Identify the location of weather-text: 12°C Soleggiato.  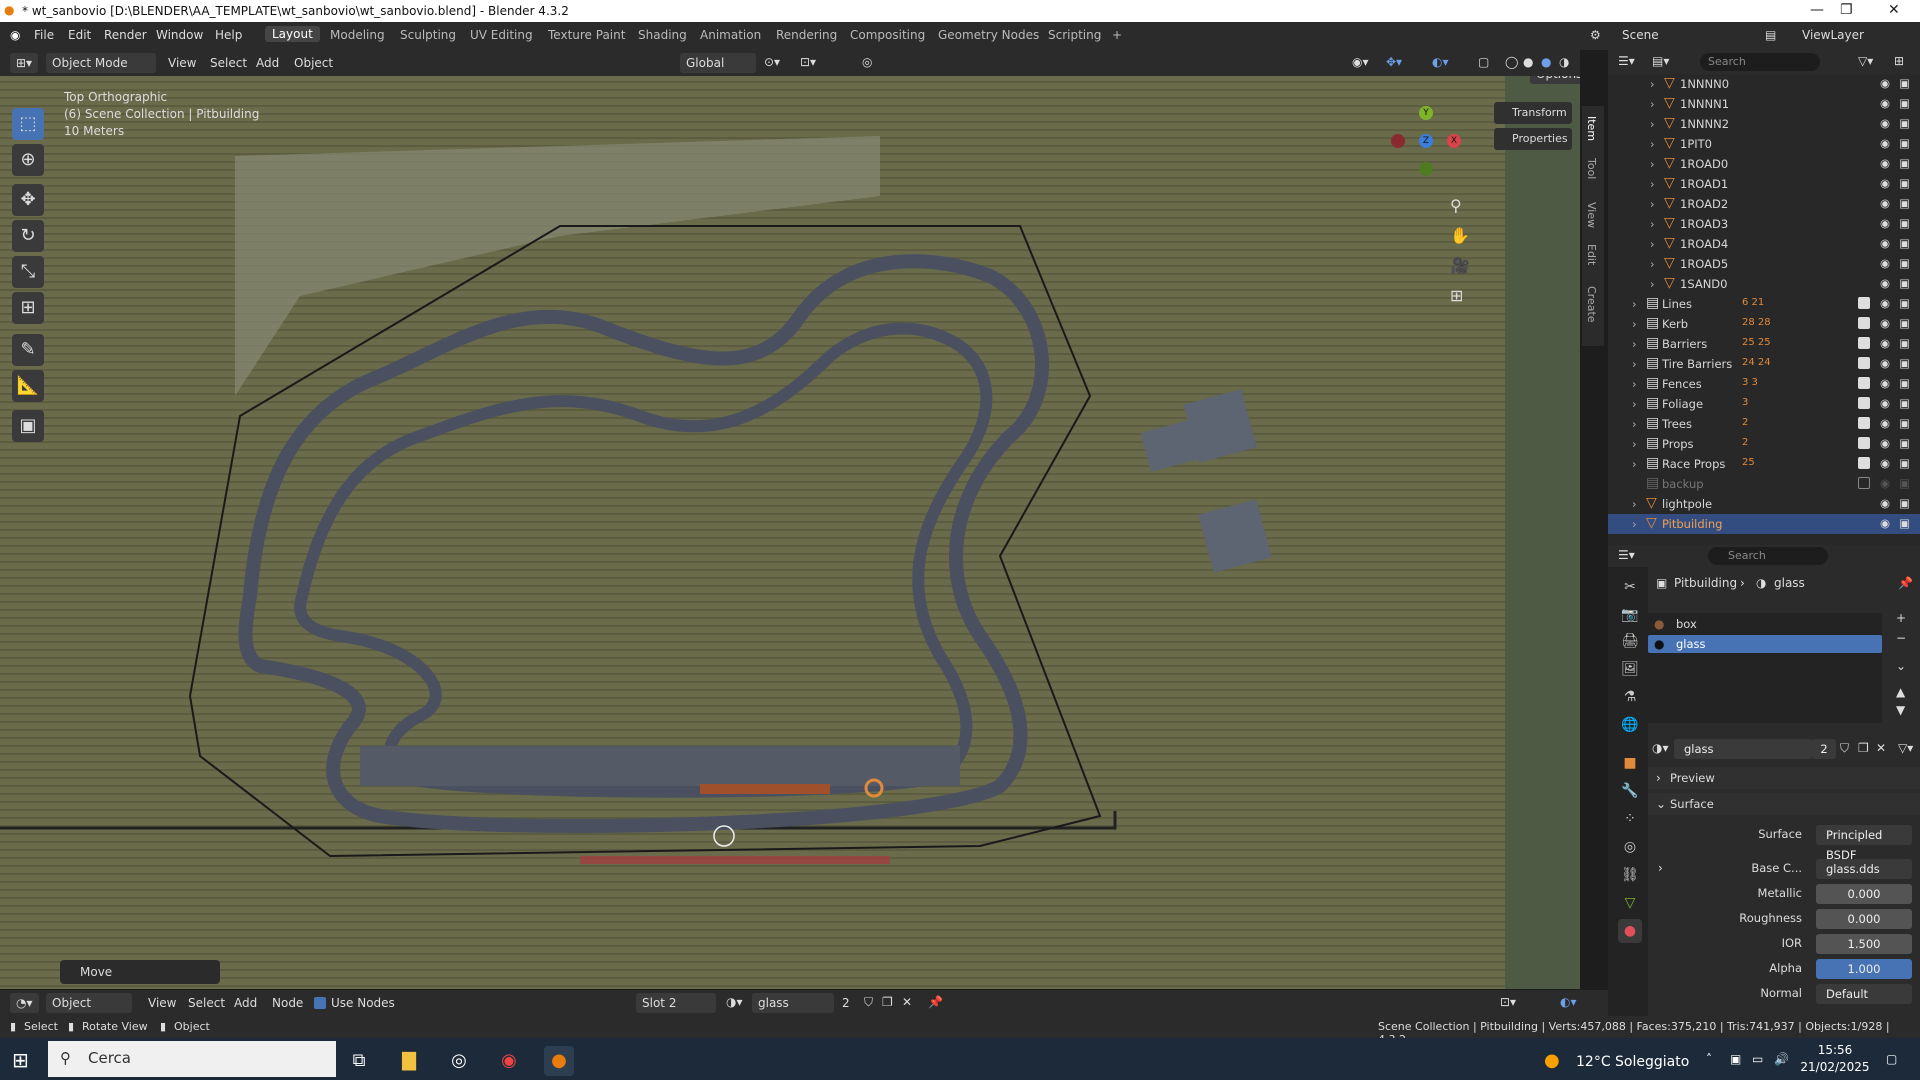
(1632, 1062).